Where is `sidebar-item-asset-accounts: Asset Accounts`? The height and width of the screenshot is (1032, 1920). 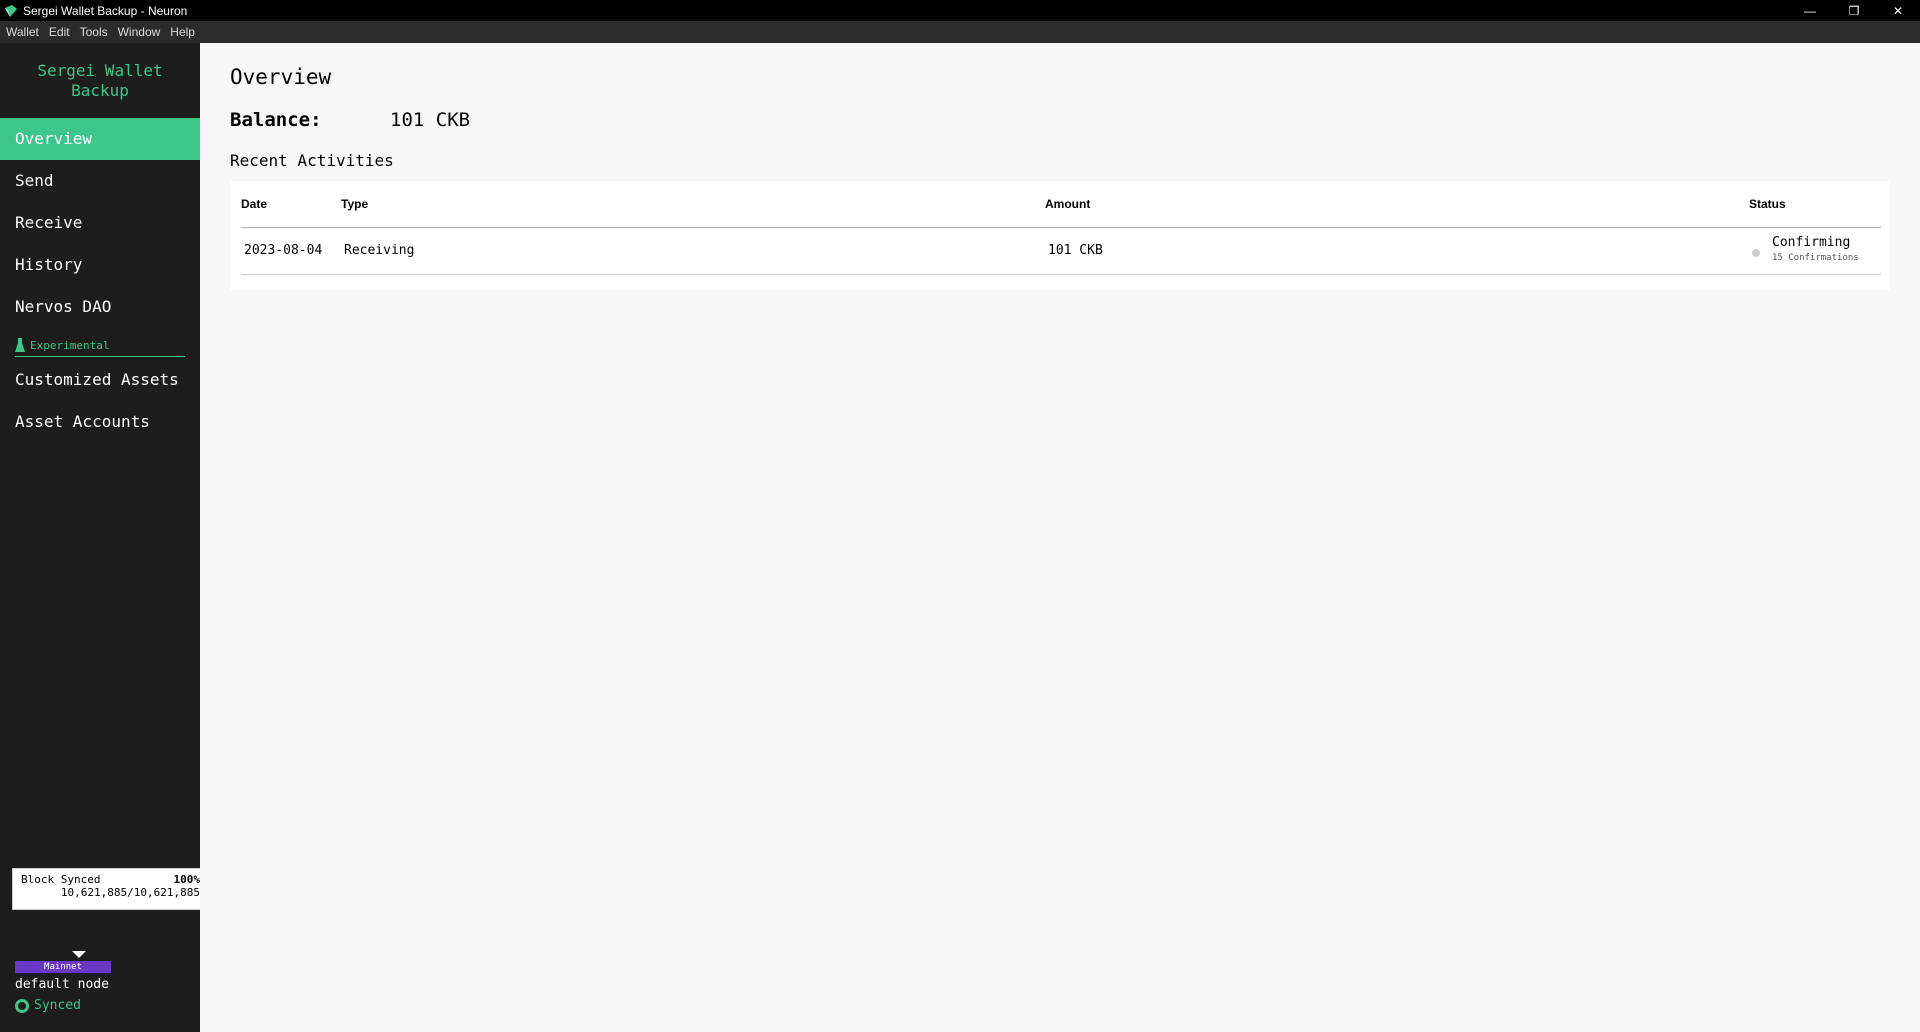
sidebar-item-asset-accounts: Asset Accounts is located at coordinates (100, 422).